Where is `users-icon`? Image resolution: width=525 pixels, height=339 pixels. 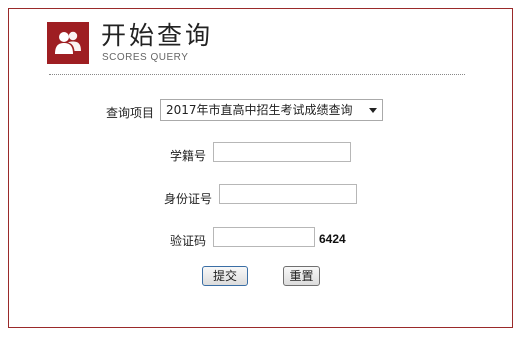
users-icon is located at coordinates (68, 43).